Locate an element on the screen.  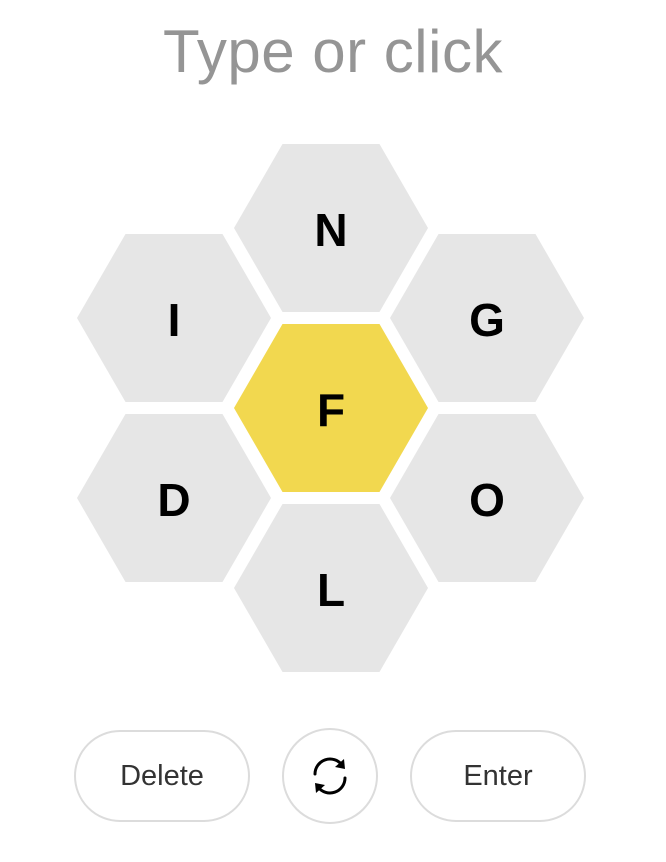
shuffle-icon is located at coordinates (330, 776).